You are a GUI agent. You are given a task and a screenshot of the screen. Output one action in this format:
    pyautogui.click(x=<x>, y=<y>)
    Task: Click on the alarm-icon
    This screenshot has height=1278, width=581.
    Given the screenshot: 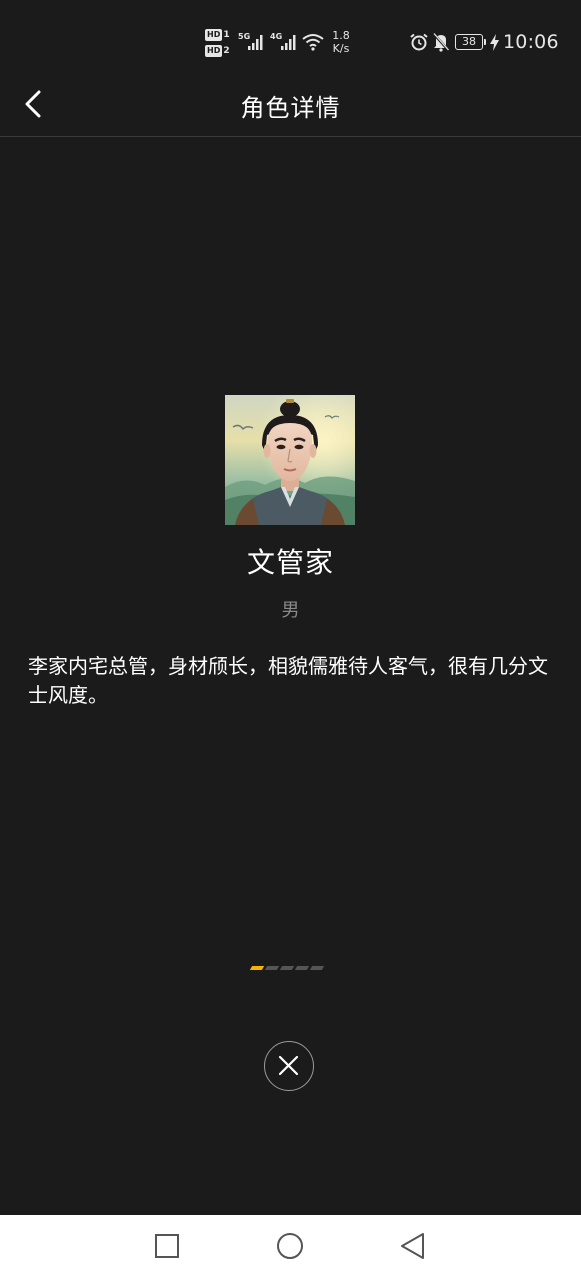 What is the action you would take?
    pyautogui.click(x=419, y=42)
    